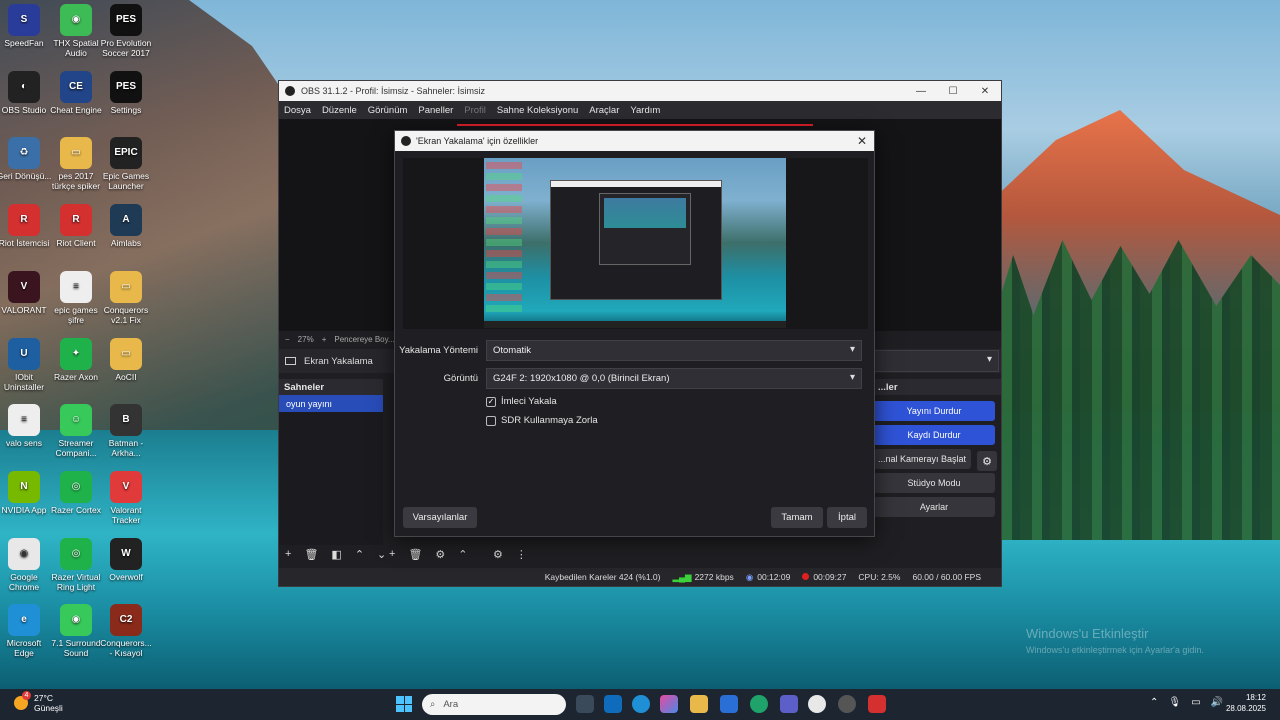 The width and height of the screenshot is (1280, 720). Describe the element at coordinates (287, 339) in the screenshot. I see `zoom-out-button: −` at that location.